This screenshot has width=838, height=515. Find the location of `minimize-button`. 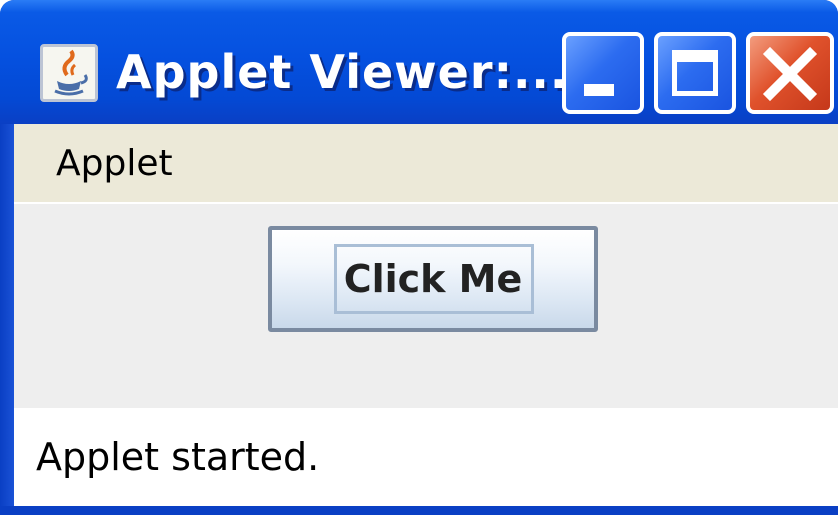

minimize-button is located at coordinates (603, 73).